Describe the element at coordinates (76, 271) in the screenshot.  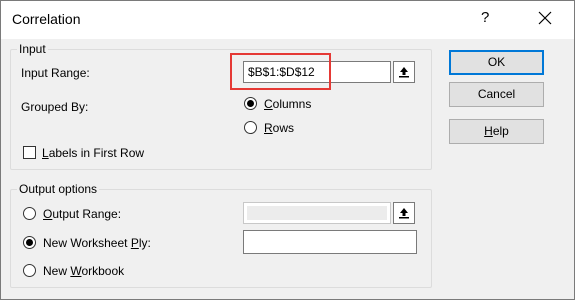
I see `new-workbook-mnemonic: W` at that location.